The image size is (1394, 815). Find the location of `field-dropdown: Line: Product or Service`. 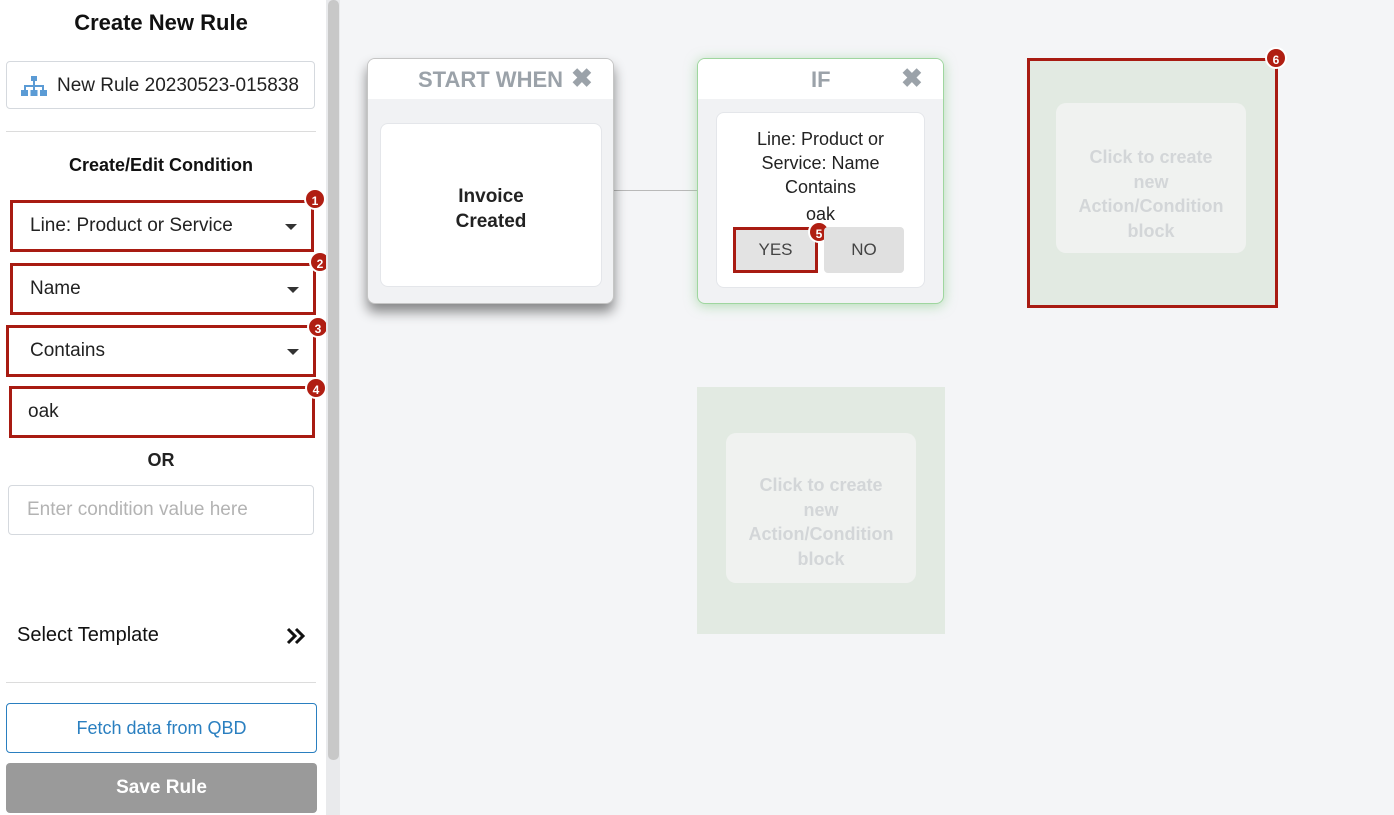

field-dropdown: Line: Product or Service is located at coordinates (162, 226).